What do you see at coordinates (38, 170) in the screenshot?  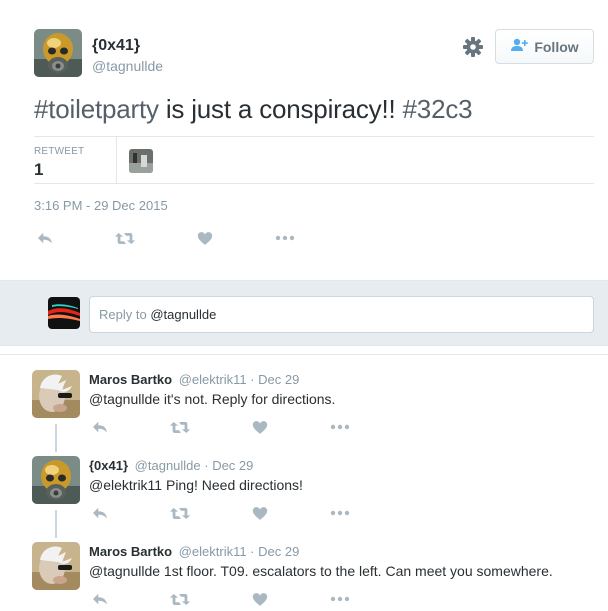 I see `retweet-count: 1` at bounding box center [38, 170].